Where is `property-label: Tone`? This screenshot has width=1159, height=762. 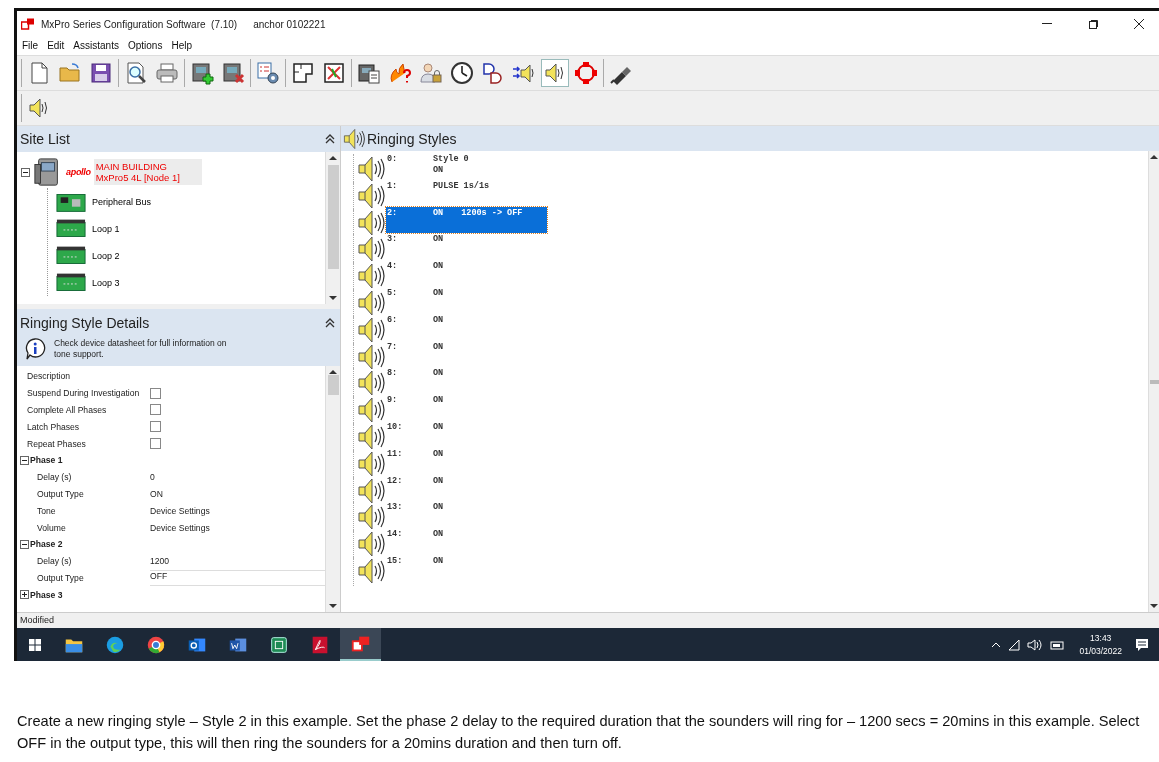 property-label: Tone is located at coordinates (46, 510).